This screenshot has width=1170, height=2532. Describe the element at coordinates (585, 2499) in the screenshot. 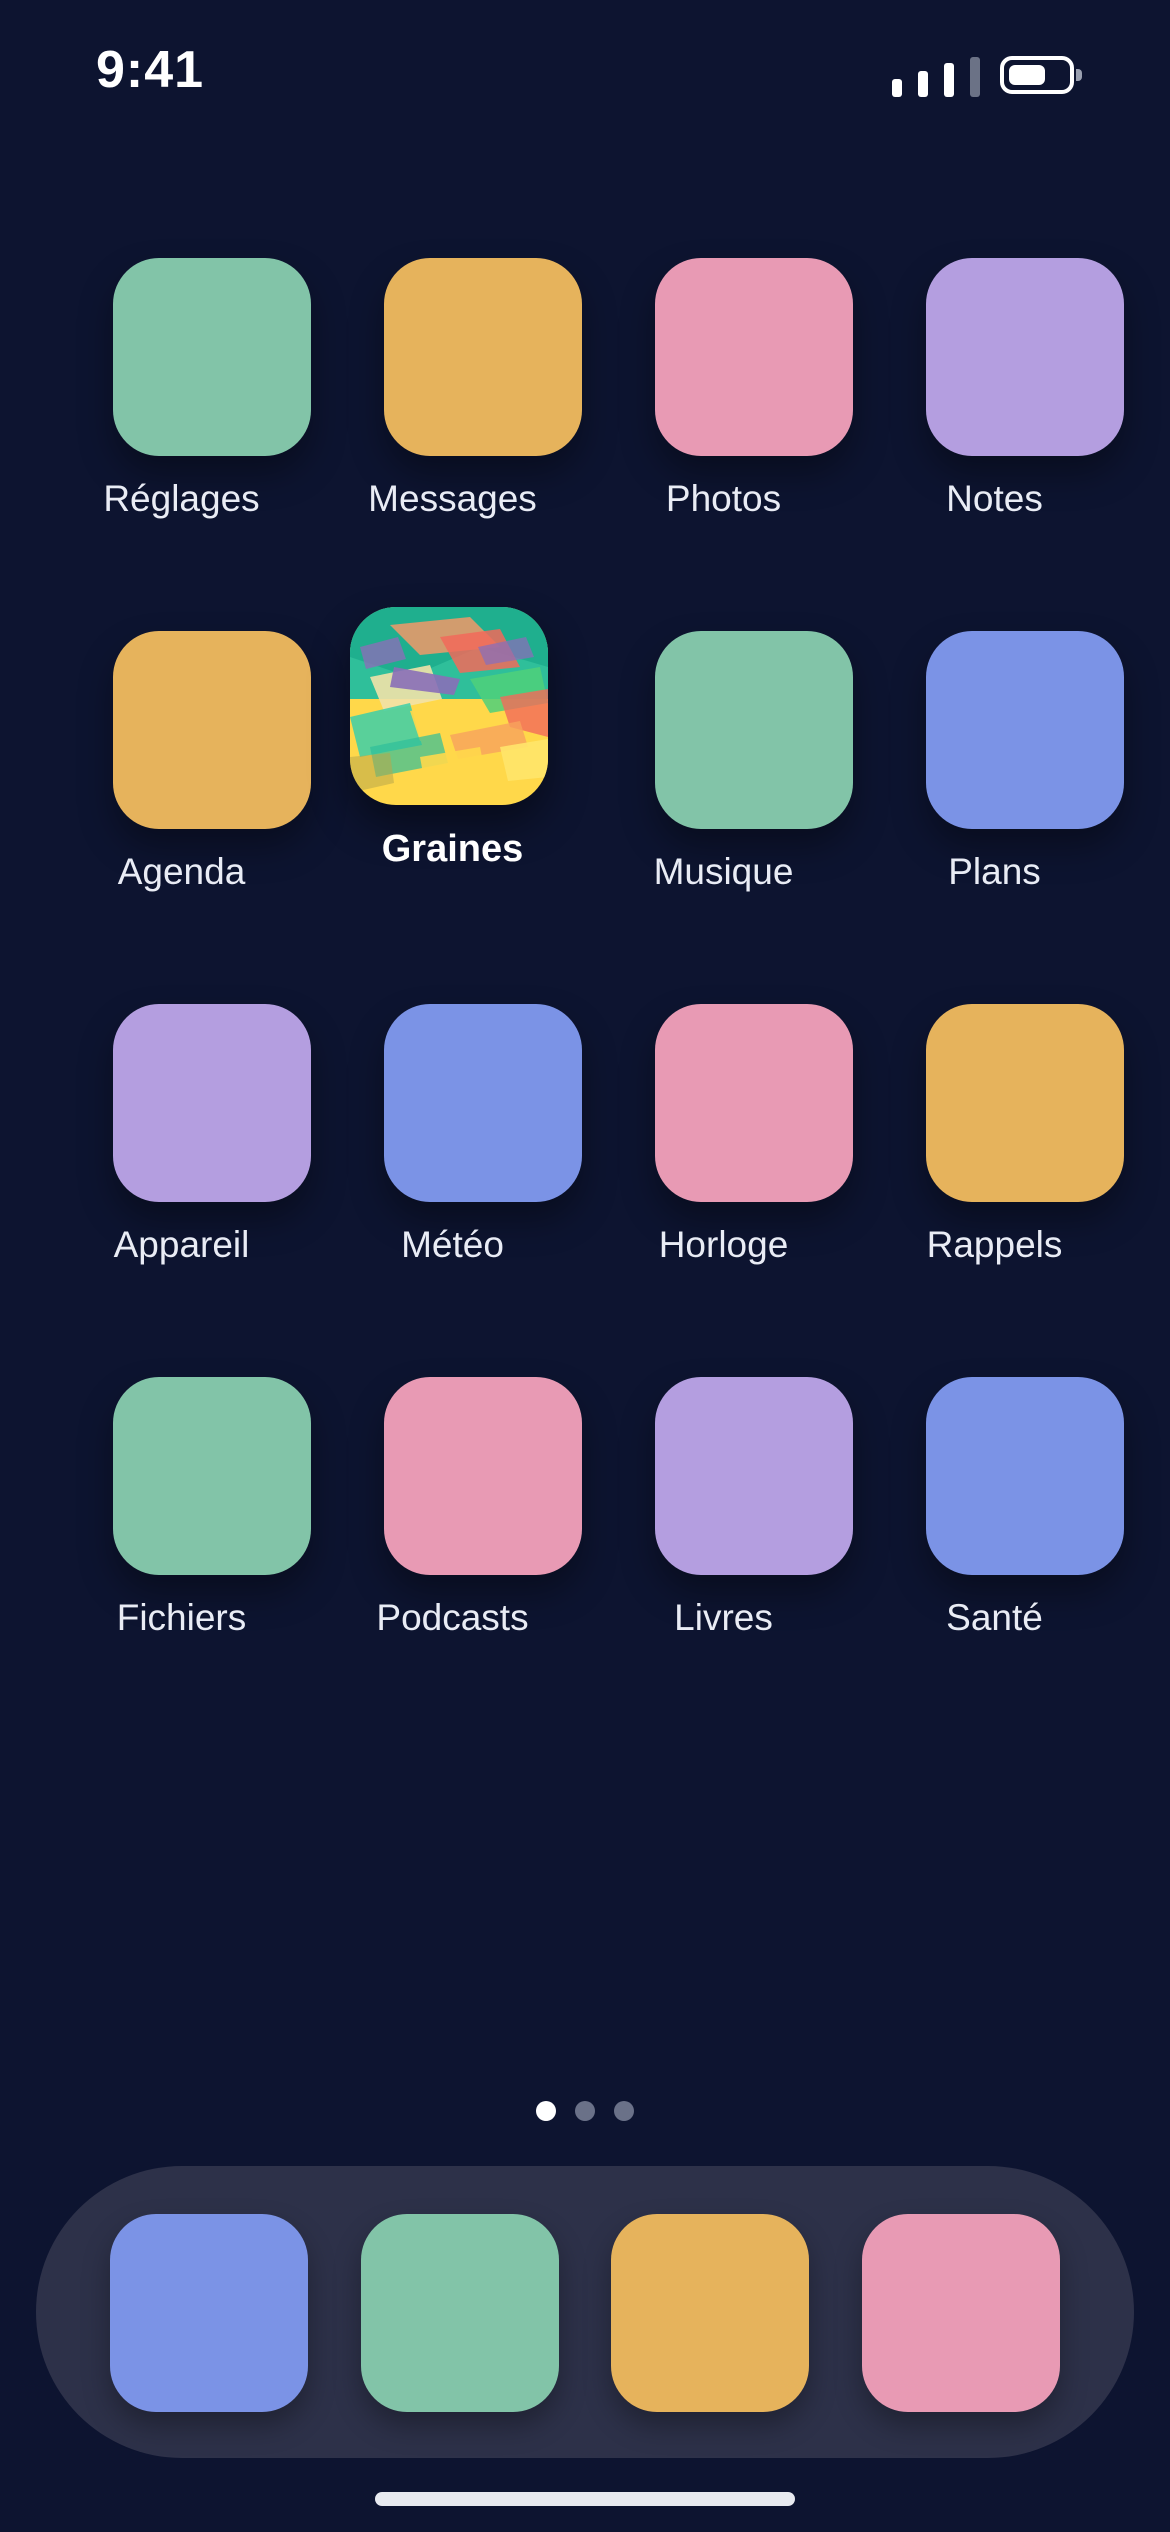

I see `home-indicator` at that location.